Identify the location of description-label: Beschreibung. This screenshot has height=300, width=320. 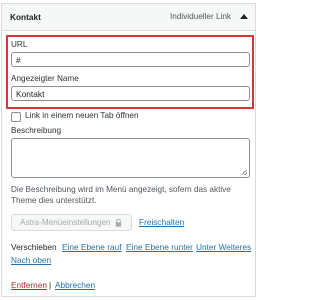
(36, 130).